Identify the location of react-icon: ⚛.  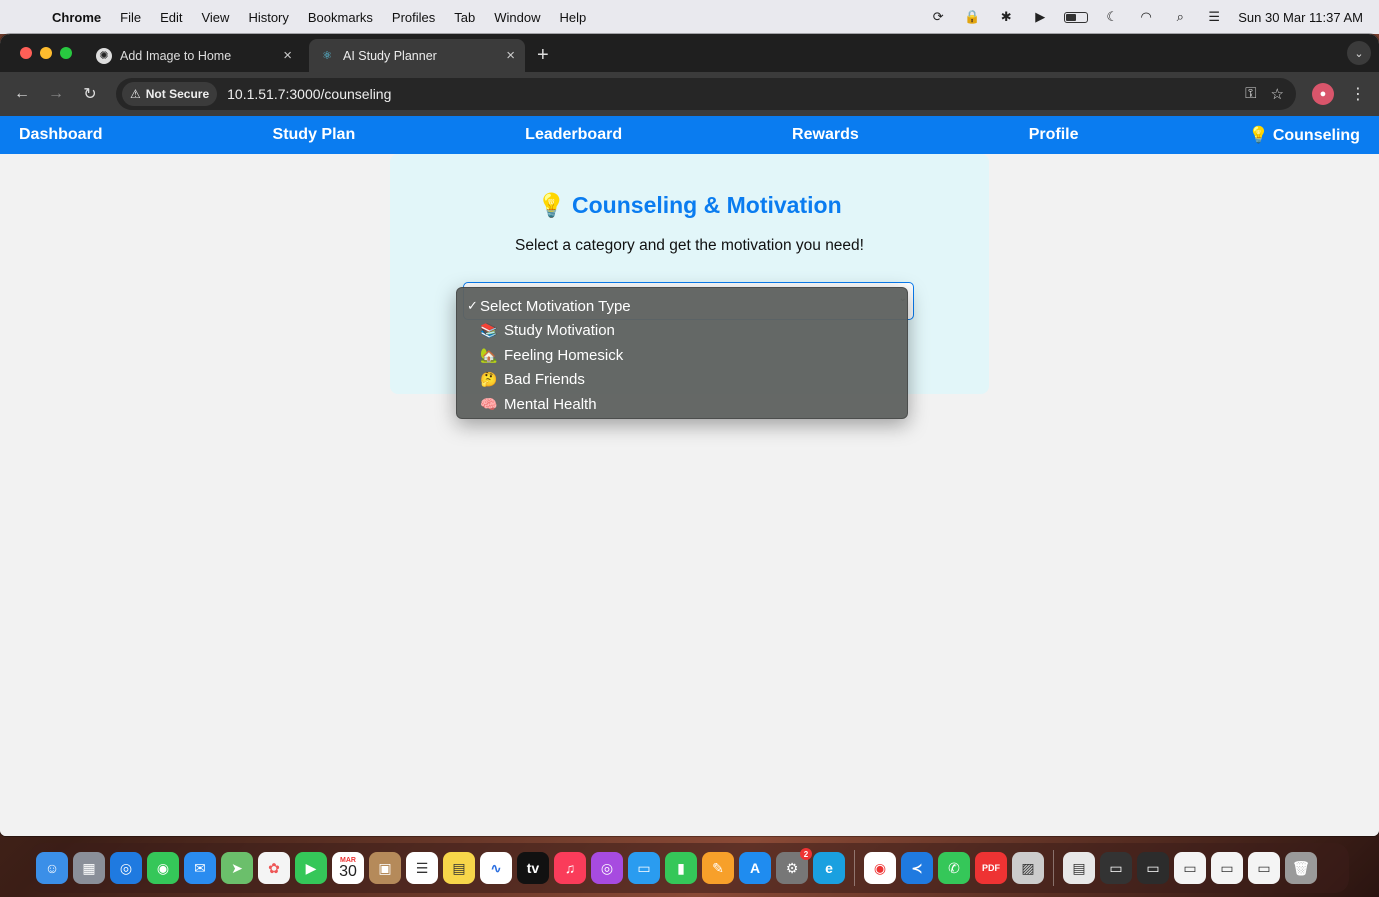
(327, 56).